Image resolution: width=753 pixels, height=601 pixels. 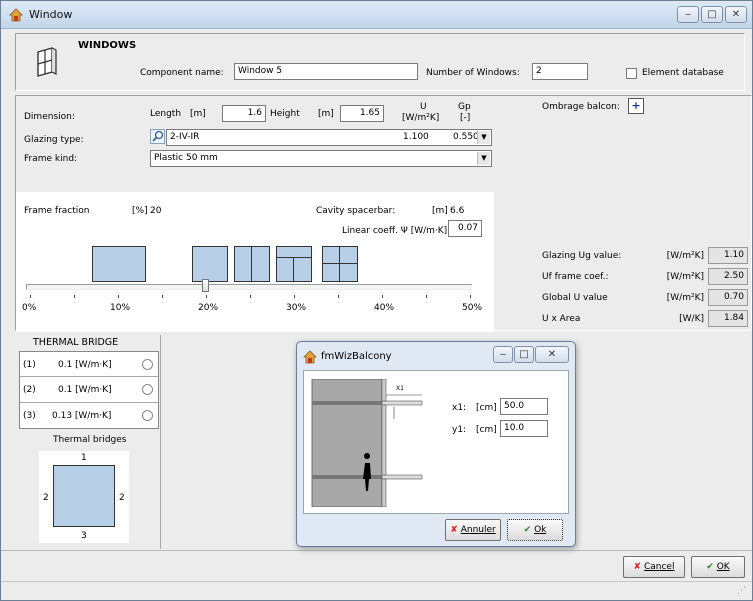 What do you see at coordinates (637, 567) in the screenshot?
I see `cancel-x-icon: ✘` at bounding box center [637, 567].